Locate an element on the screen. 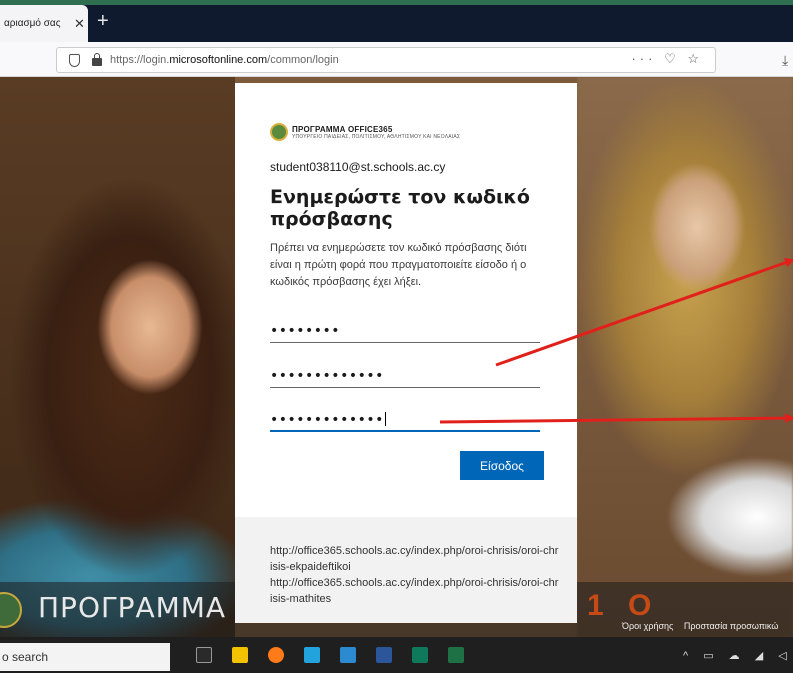 This screenshot has height=673, width=793. store-icon is located at coordinates (240, 655).